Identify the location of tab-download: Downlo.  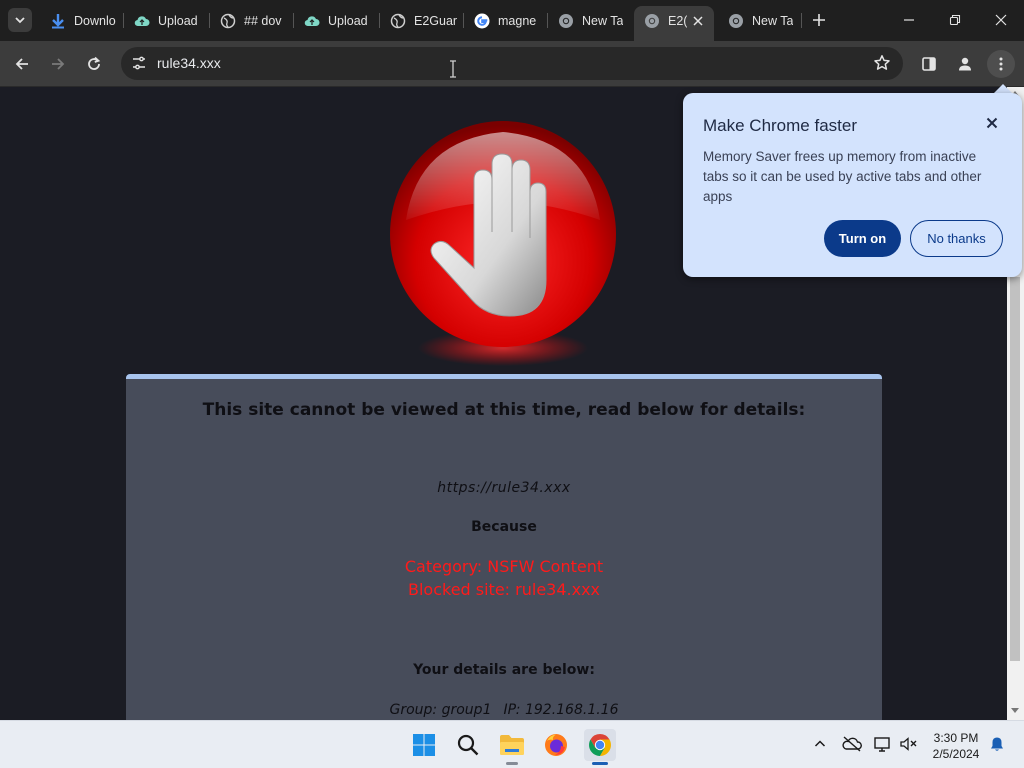
(82, 20).